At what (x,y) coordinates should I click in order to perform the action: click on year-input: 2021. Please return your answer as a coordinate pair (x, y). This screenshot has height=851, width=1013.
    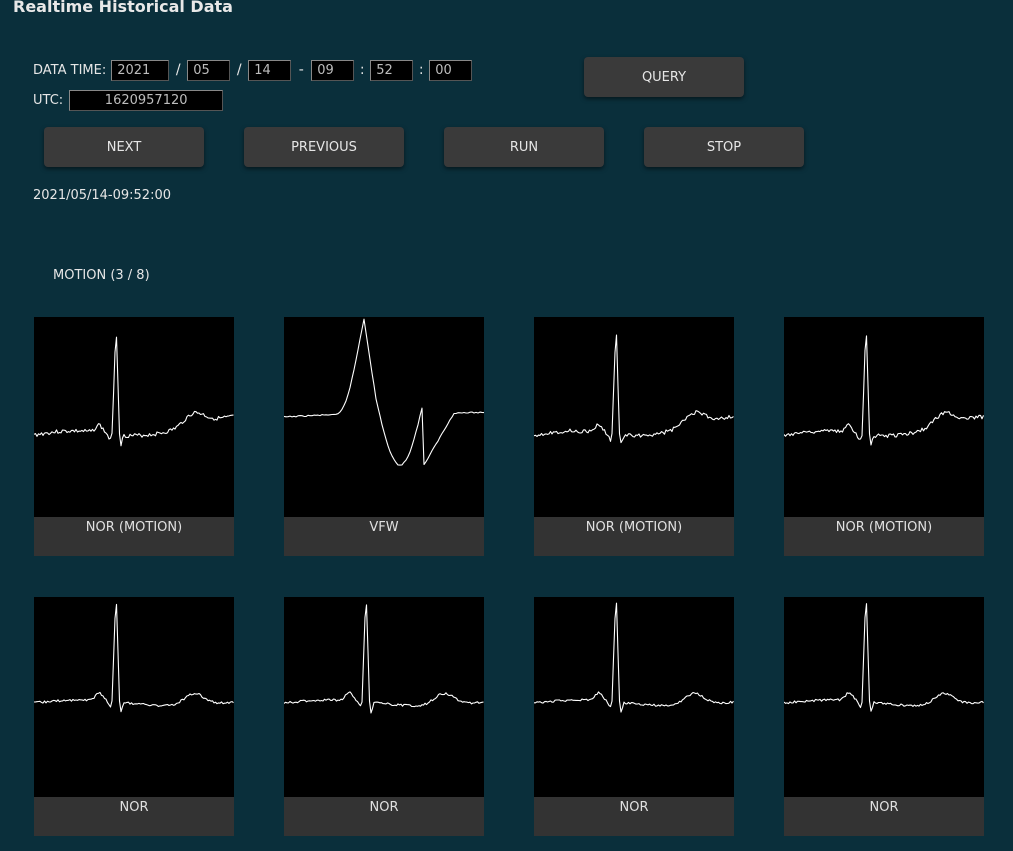
    Looking at the image, I should click on (140, 70).